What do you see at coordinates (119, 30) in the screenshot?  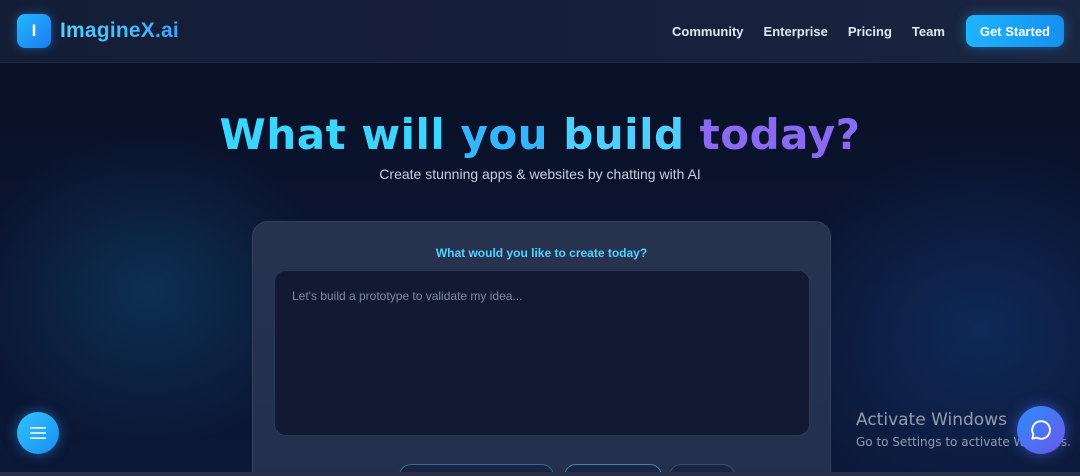 I see `brand-name: ImagineX.ai` at bounding box center [119, 30].